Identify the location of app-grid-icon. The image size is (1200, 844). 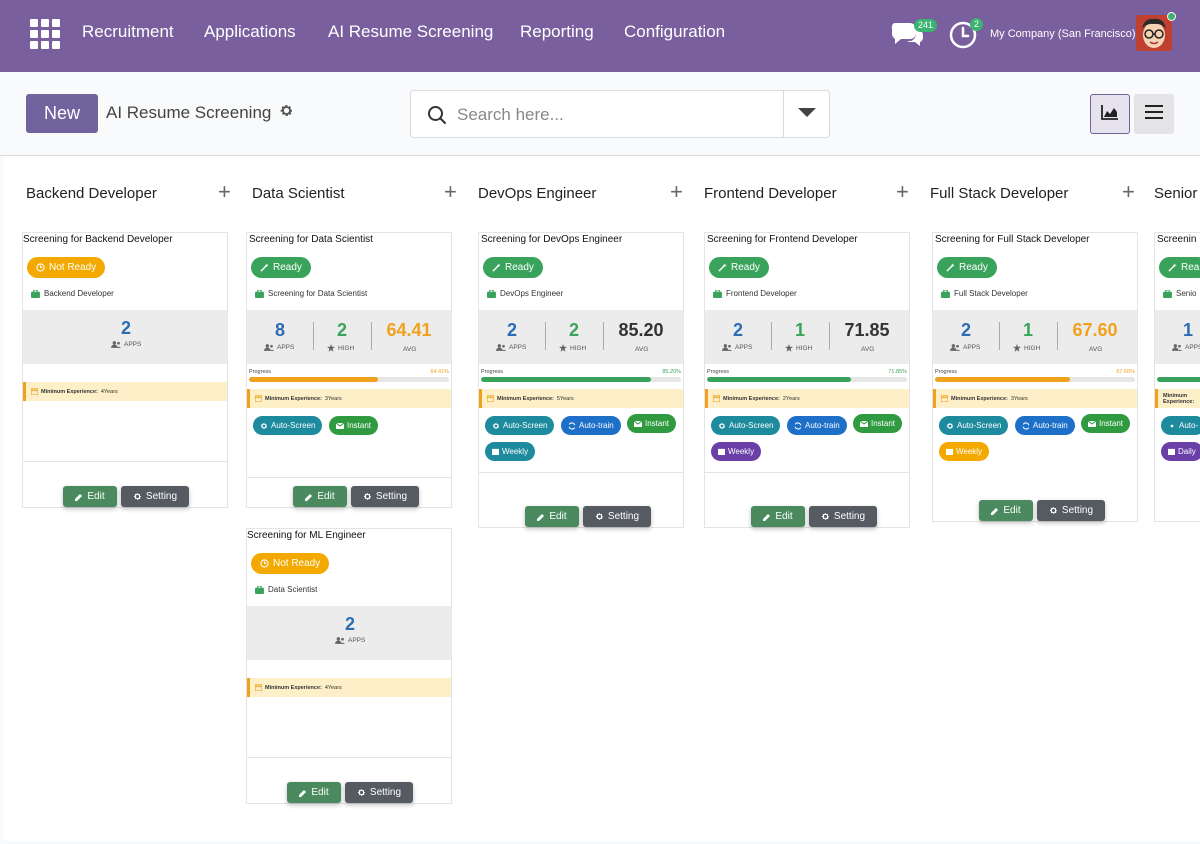
(45, 34).